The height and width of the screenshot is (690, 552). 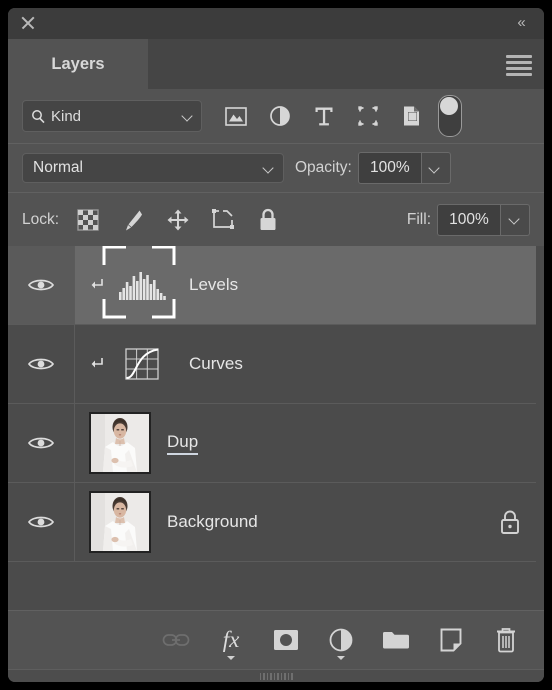 What do you see at coordinates (183, 443) in the screenshot?
I see `layer-name: Dup` at bounding box center [183, 443].